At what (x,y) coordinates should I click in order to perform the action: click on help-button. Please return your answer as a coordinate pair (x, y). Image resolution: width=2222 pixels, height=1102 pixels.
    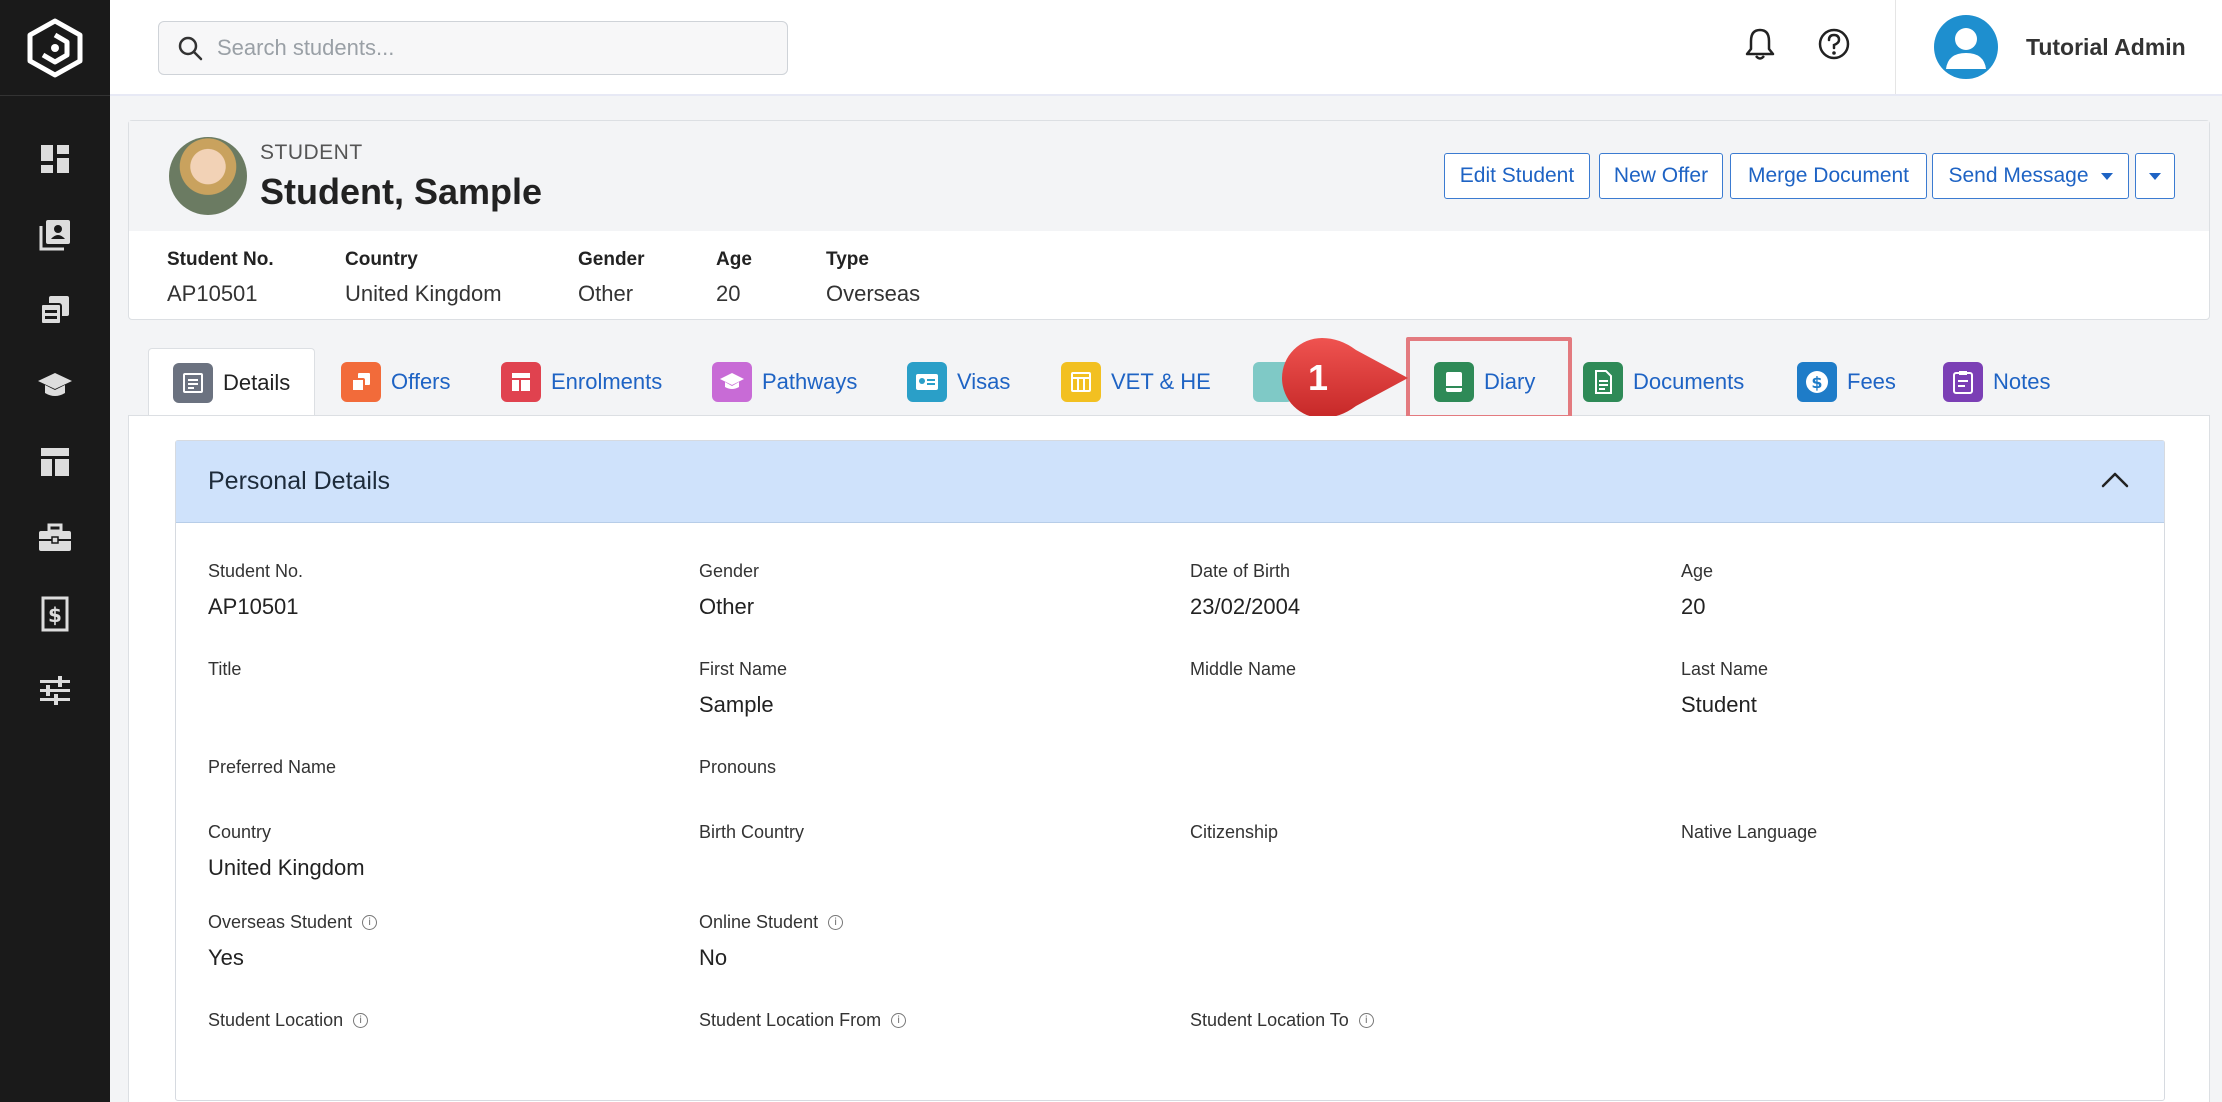
    Looking at the image, I should click on (1834, 44).